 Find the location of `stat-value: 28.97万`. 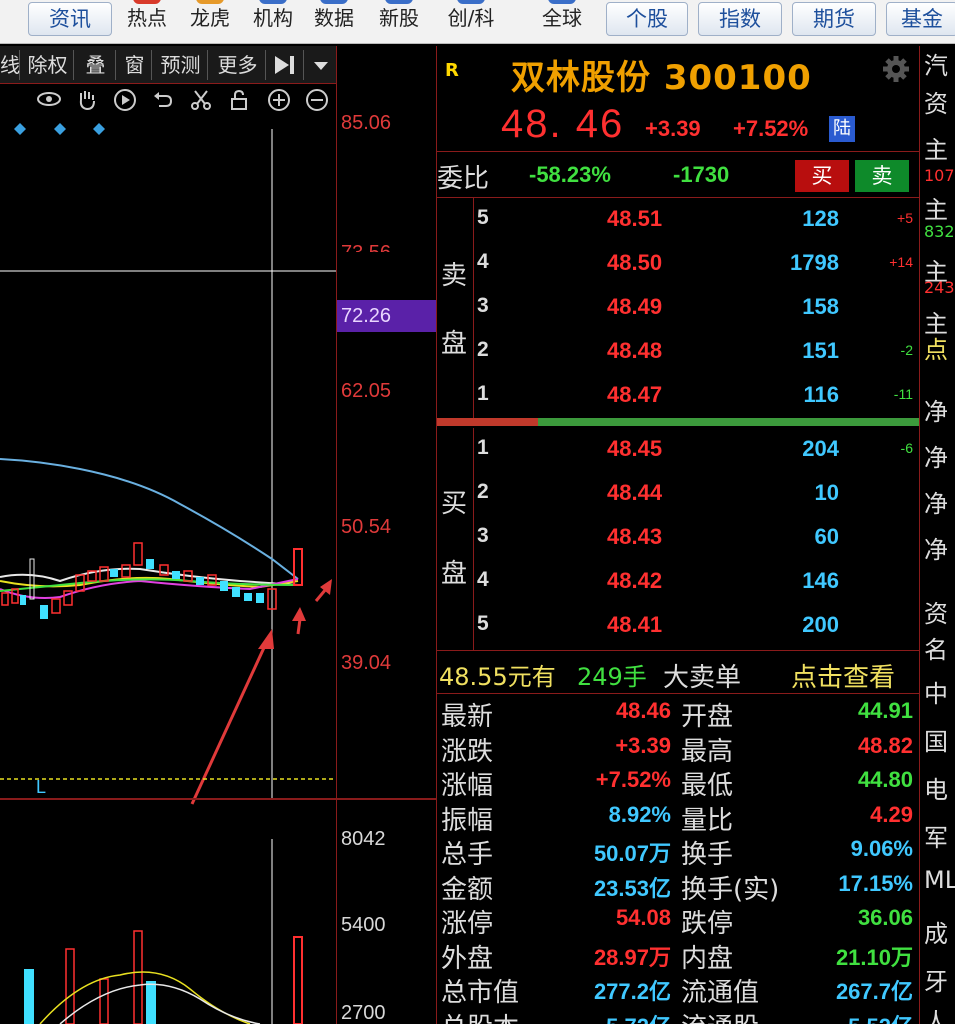

stat-value: 28.97万 is located at coordinates (632, 957).